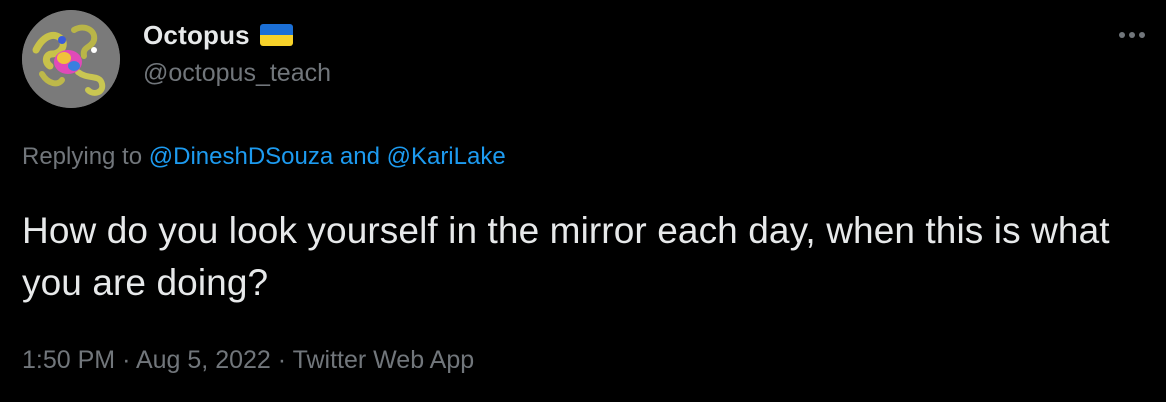  I want to click on author-block: Octopus @octopus_teach, so click(237, 53).